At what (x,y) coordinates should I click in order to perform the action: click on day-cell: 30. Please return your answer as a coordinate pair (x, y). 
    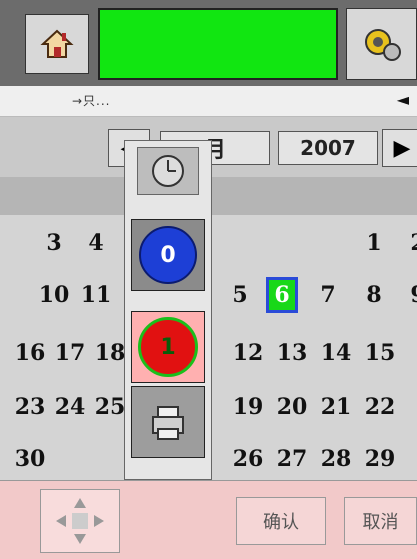
    Looking at the image, I should click on (30, 459).